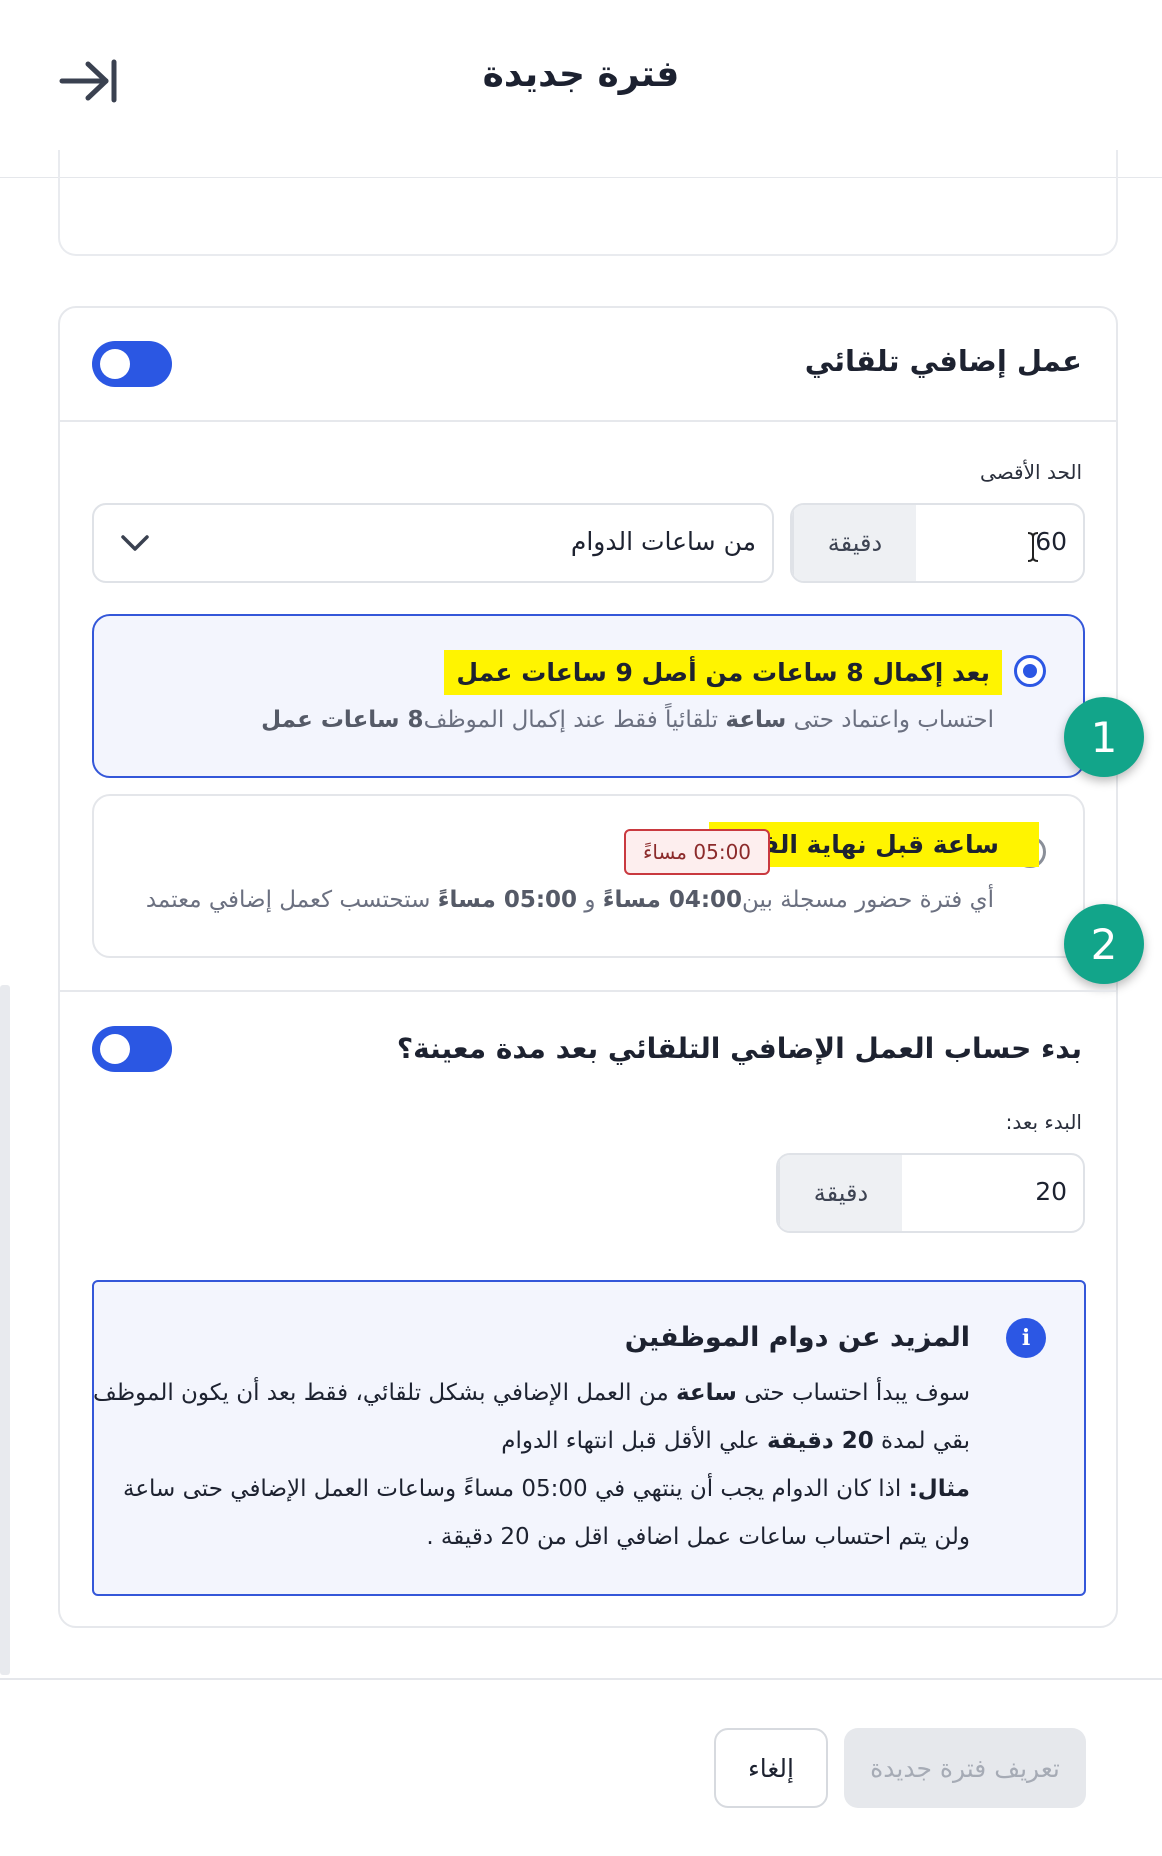 This screenshot has height=1856, width=1162. What do you see at coordinates (588, 203) in the screenshot?
I see `previous-card` at bounding box center [588, 203].